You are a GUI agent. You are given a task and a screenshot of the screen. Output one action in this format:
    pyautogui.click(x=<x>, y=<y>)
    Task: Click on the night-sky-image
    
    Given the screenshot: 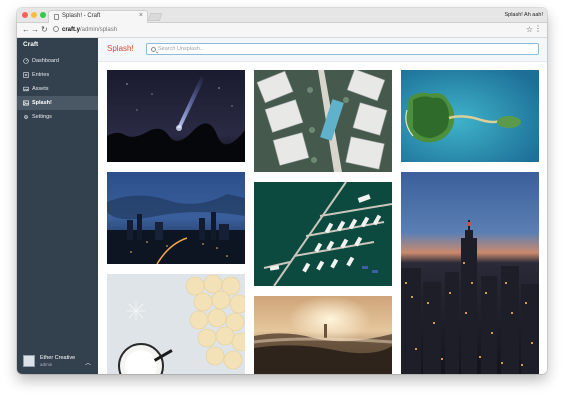 What is the action you would take?
    pyautogui.click(x=176, y=116)
    